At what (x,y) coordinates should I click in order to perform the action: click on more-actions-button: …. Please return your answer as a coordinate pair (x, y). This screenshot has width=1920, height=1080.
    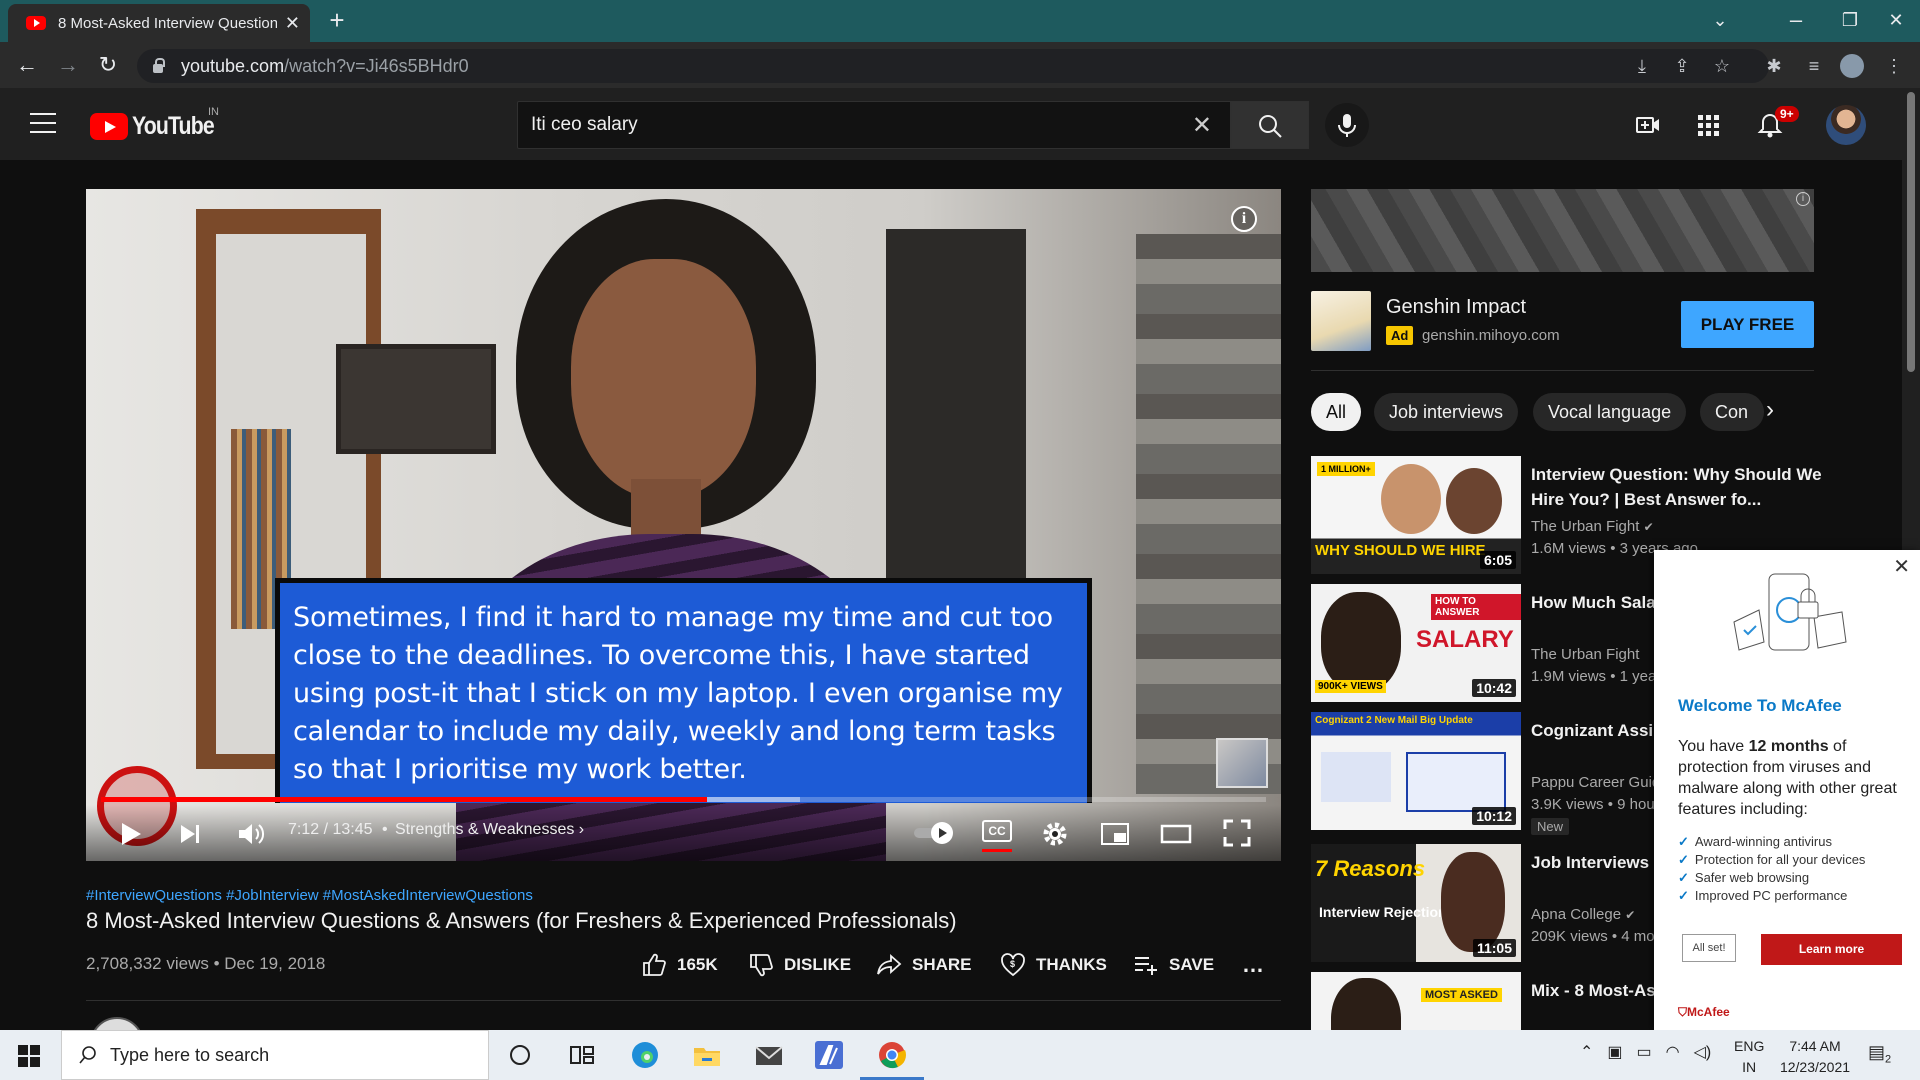
    Looking at the image, I should click on (1253, 965).